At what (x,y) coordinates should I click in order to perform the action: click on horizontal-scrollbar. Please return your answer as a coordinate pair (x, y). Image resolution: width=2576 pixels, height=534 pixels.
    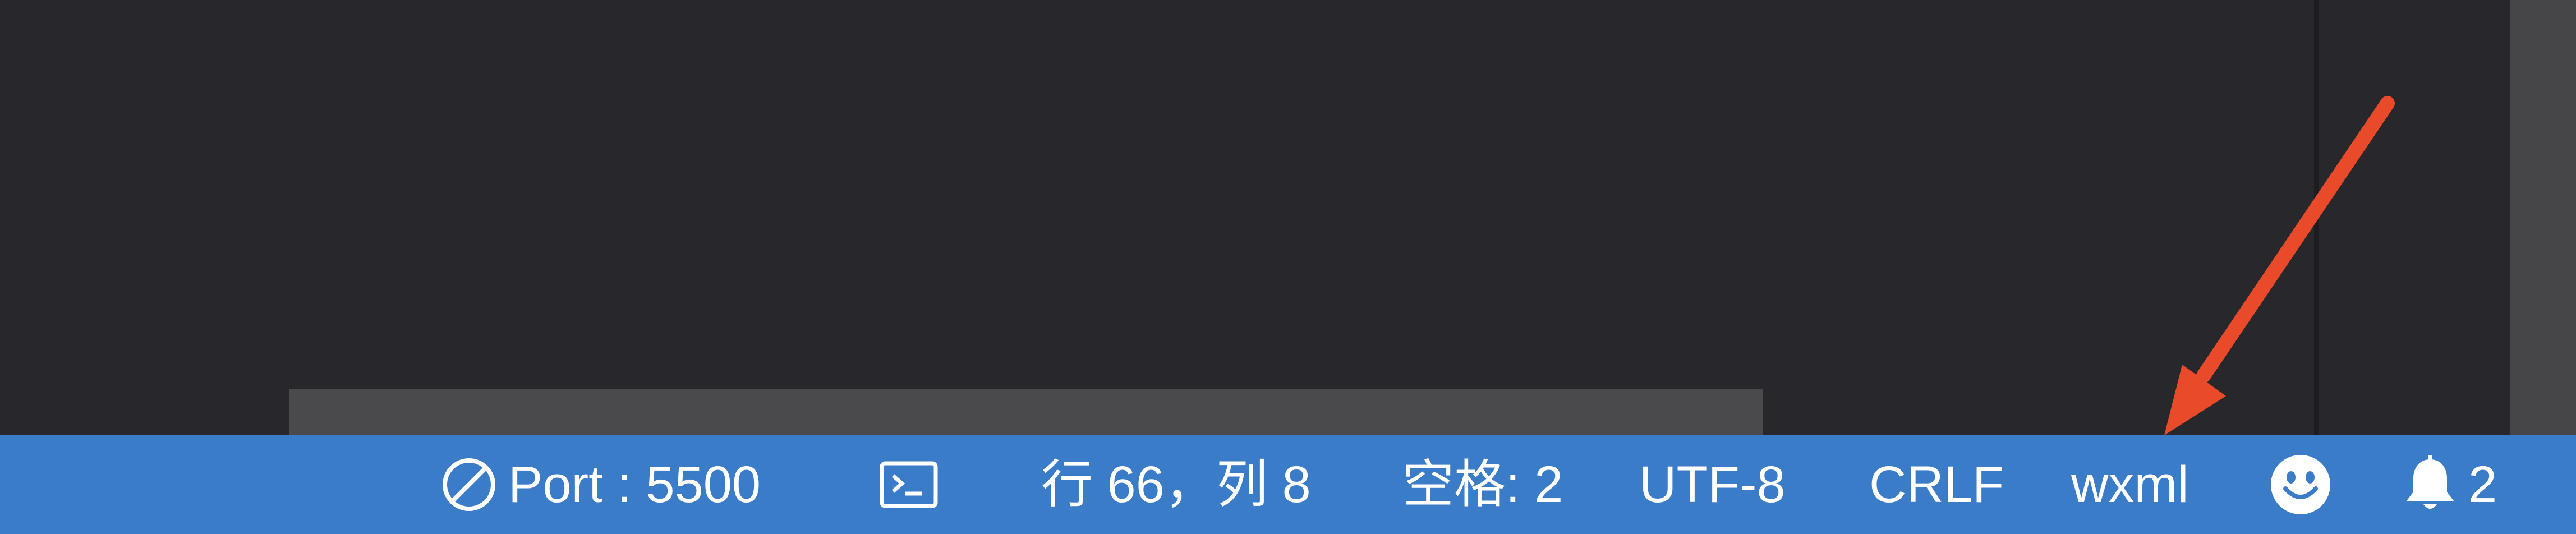
    Looking at the image, I should click on (1026, 412).